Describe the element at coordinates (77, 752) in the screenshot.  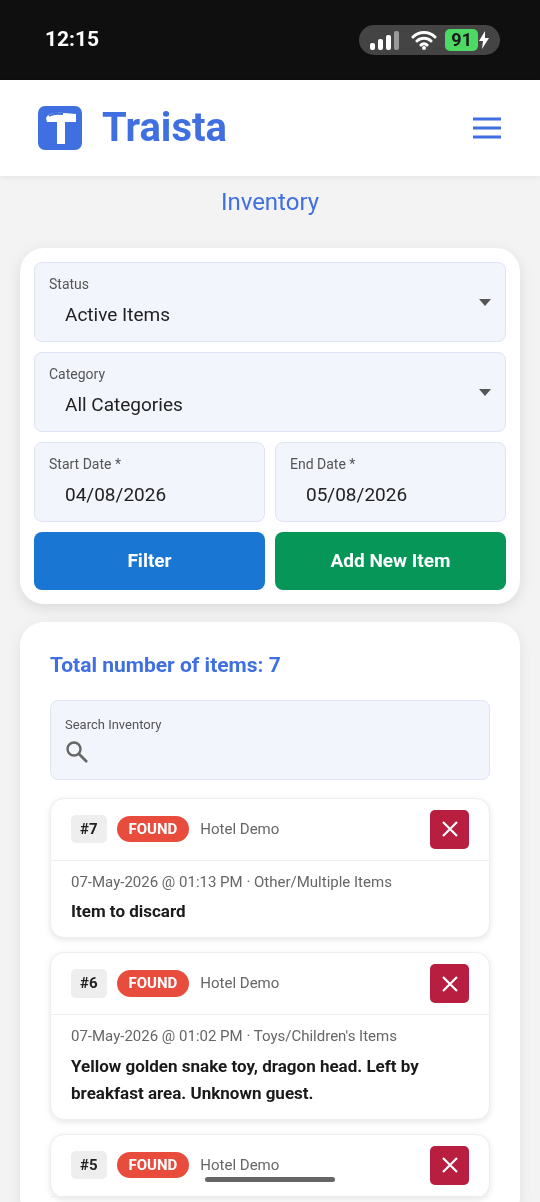
I see `search-icon` at that location.